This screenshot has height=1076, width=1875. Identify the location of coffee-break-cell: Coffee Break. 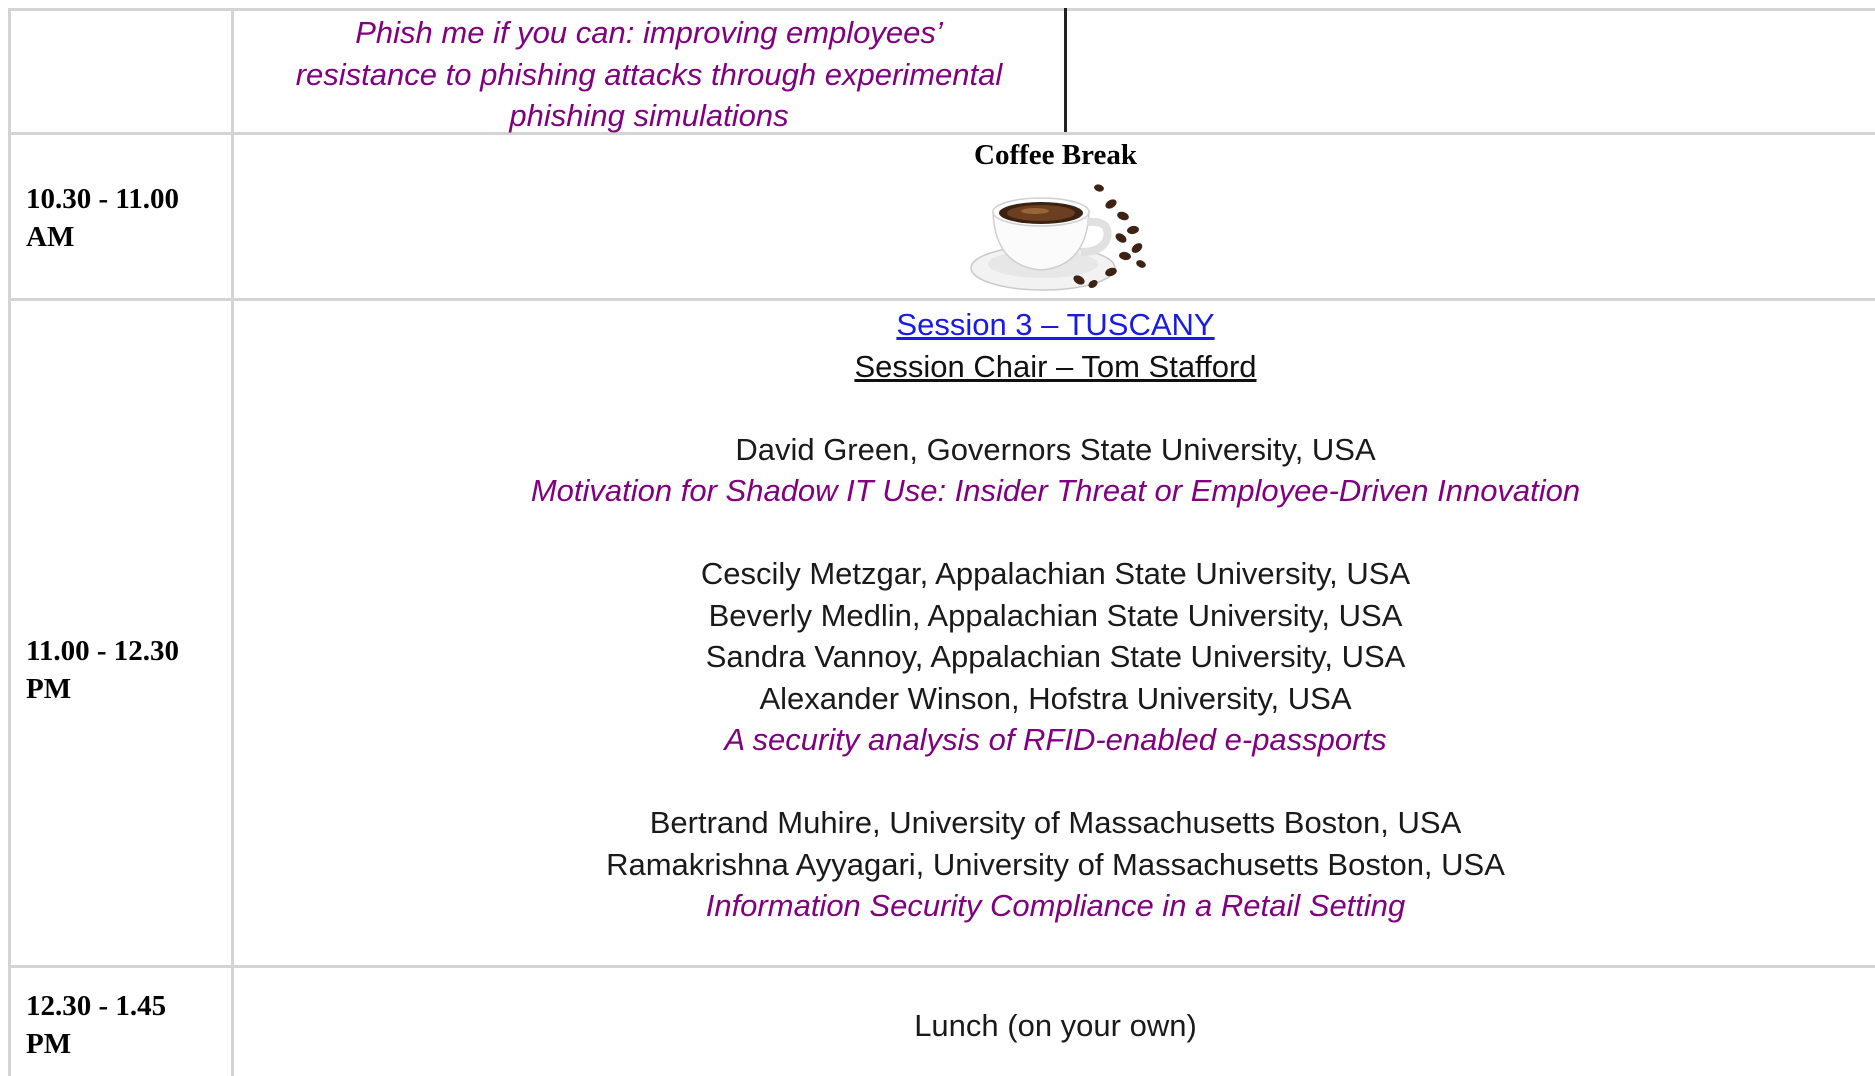
(1055, 218).